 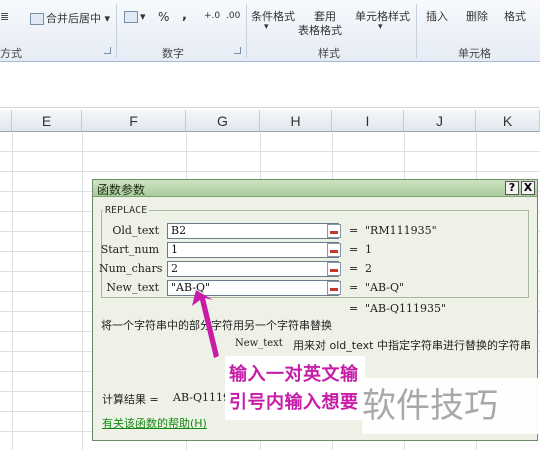 I want to click on annotation-box: 输入一对英文输 引号内输入想要, so click(x=295, y=388).